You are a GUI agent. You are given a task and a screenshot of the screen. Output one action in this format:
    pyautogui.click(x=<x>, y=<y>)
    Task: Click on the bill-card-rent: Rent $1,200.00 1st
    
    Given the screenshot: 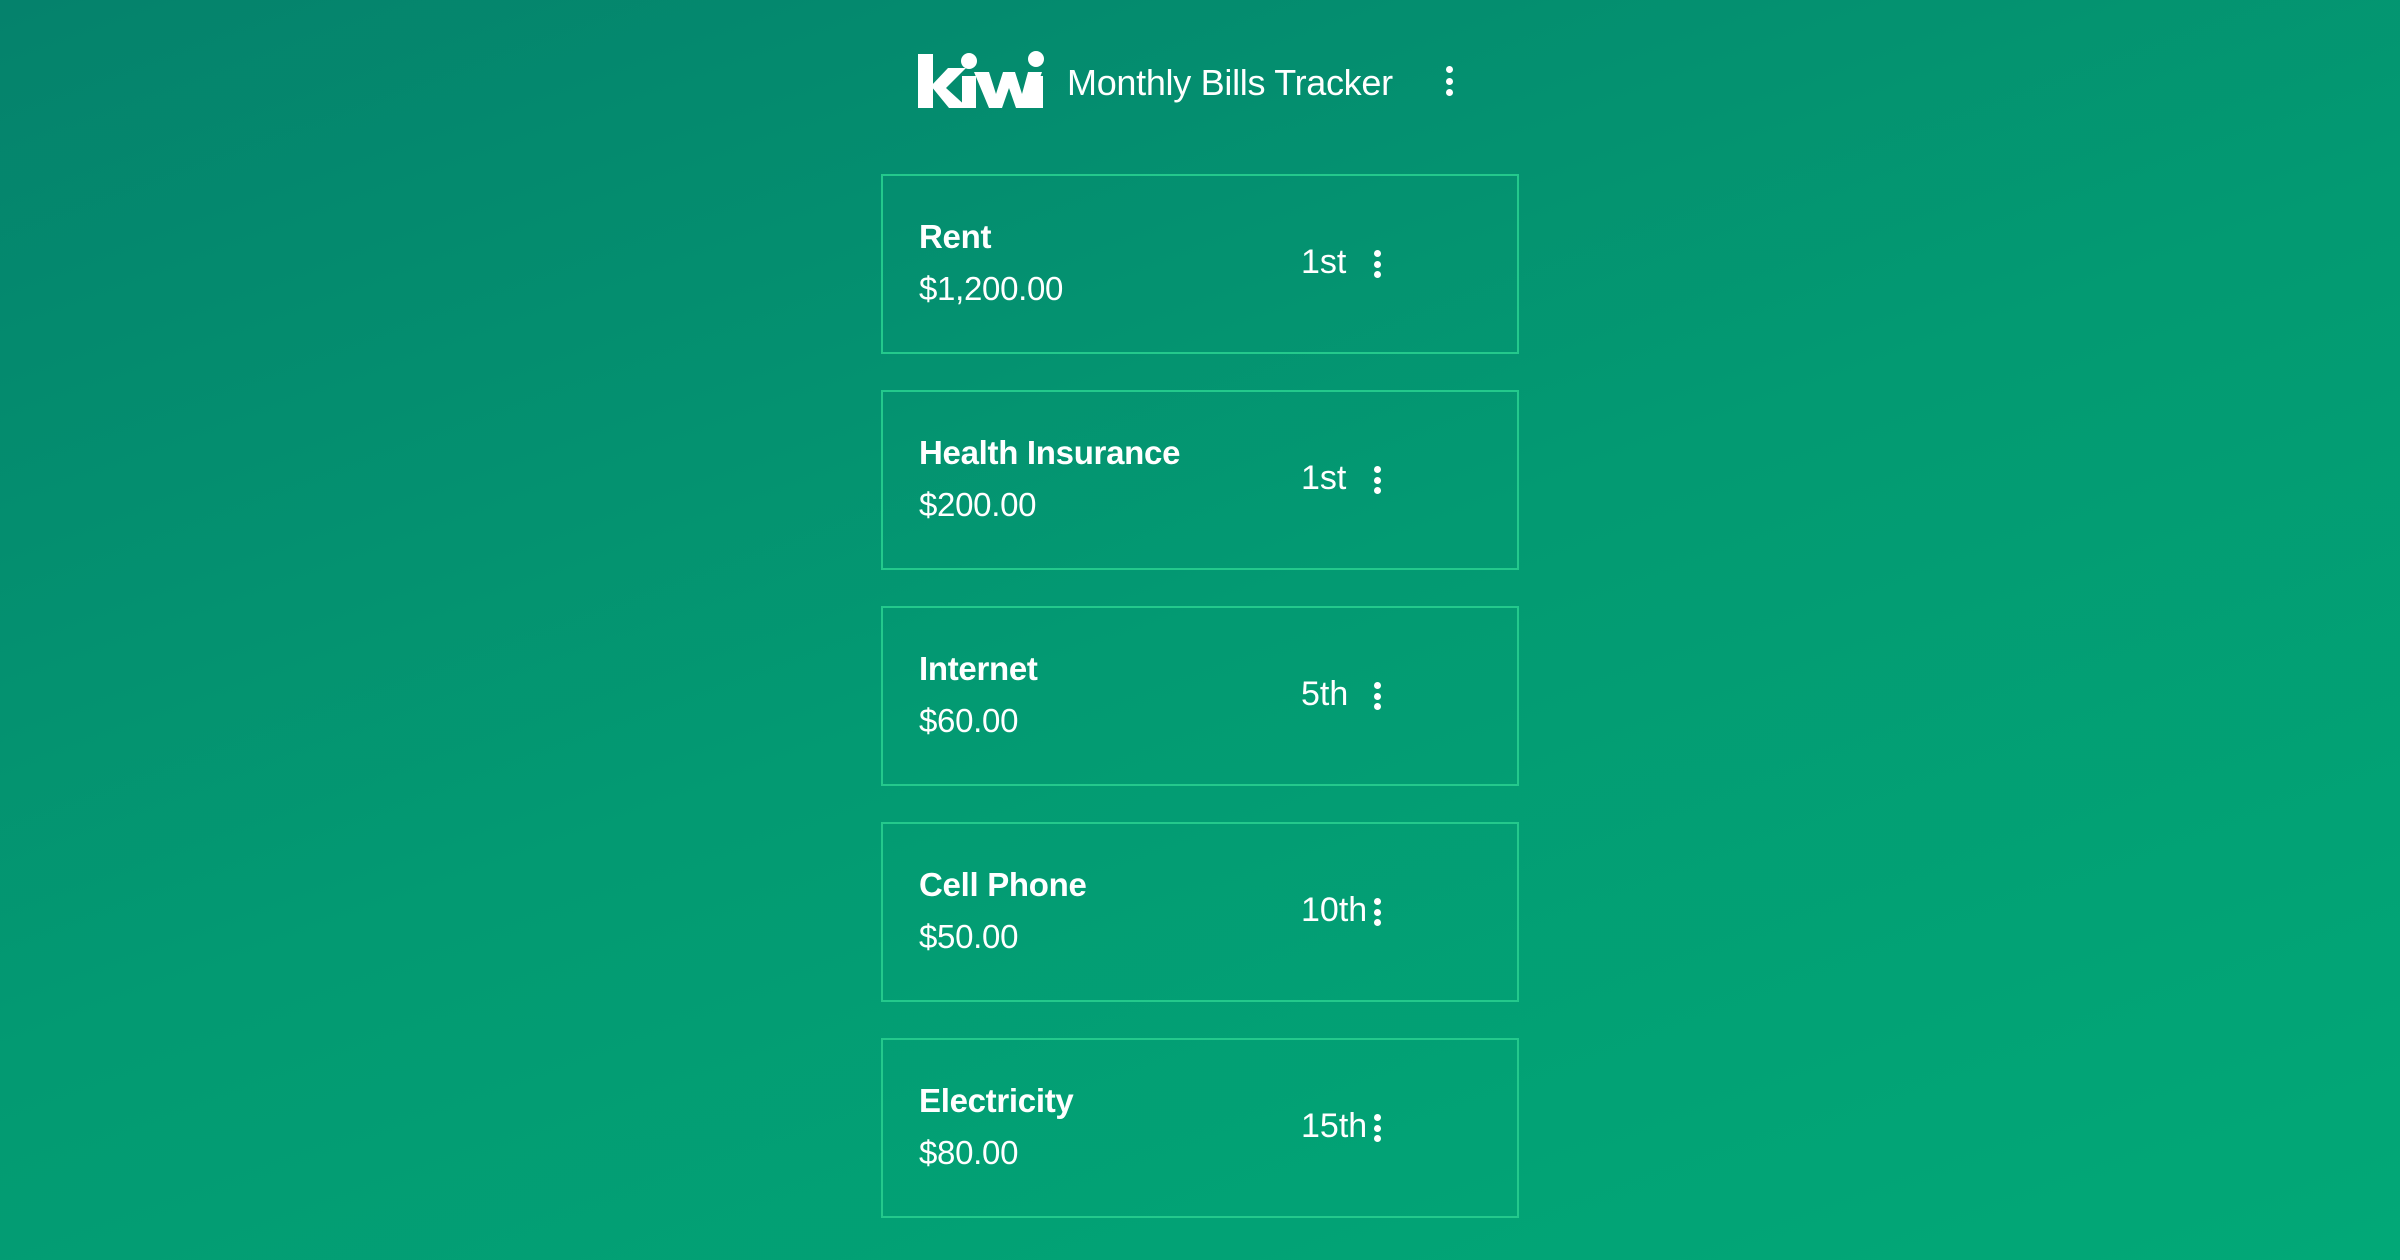 What is the action you would take?
    pyautogui.click(x=1200, y=264)
    